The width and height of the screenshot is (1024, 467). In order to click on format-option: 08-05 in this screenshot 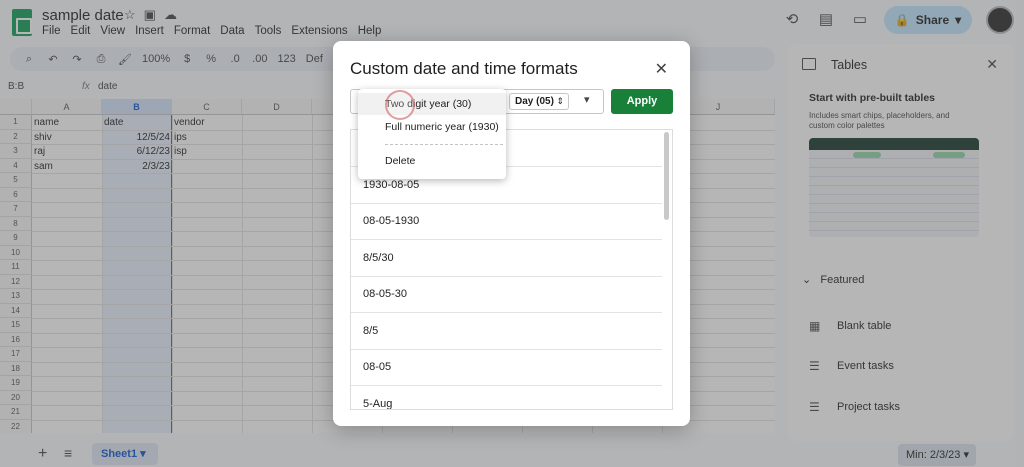, I will do `click(506, 367)`.